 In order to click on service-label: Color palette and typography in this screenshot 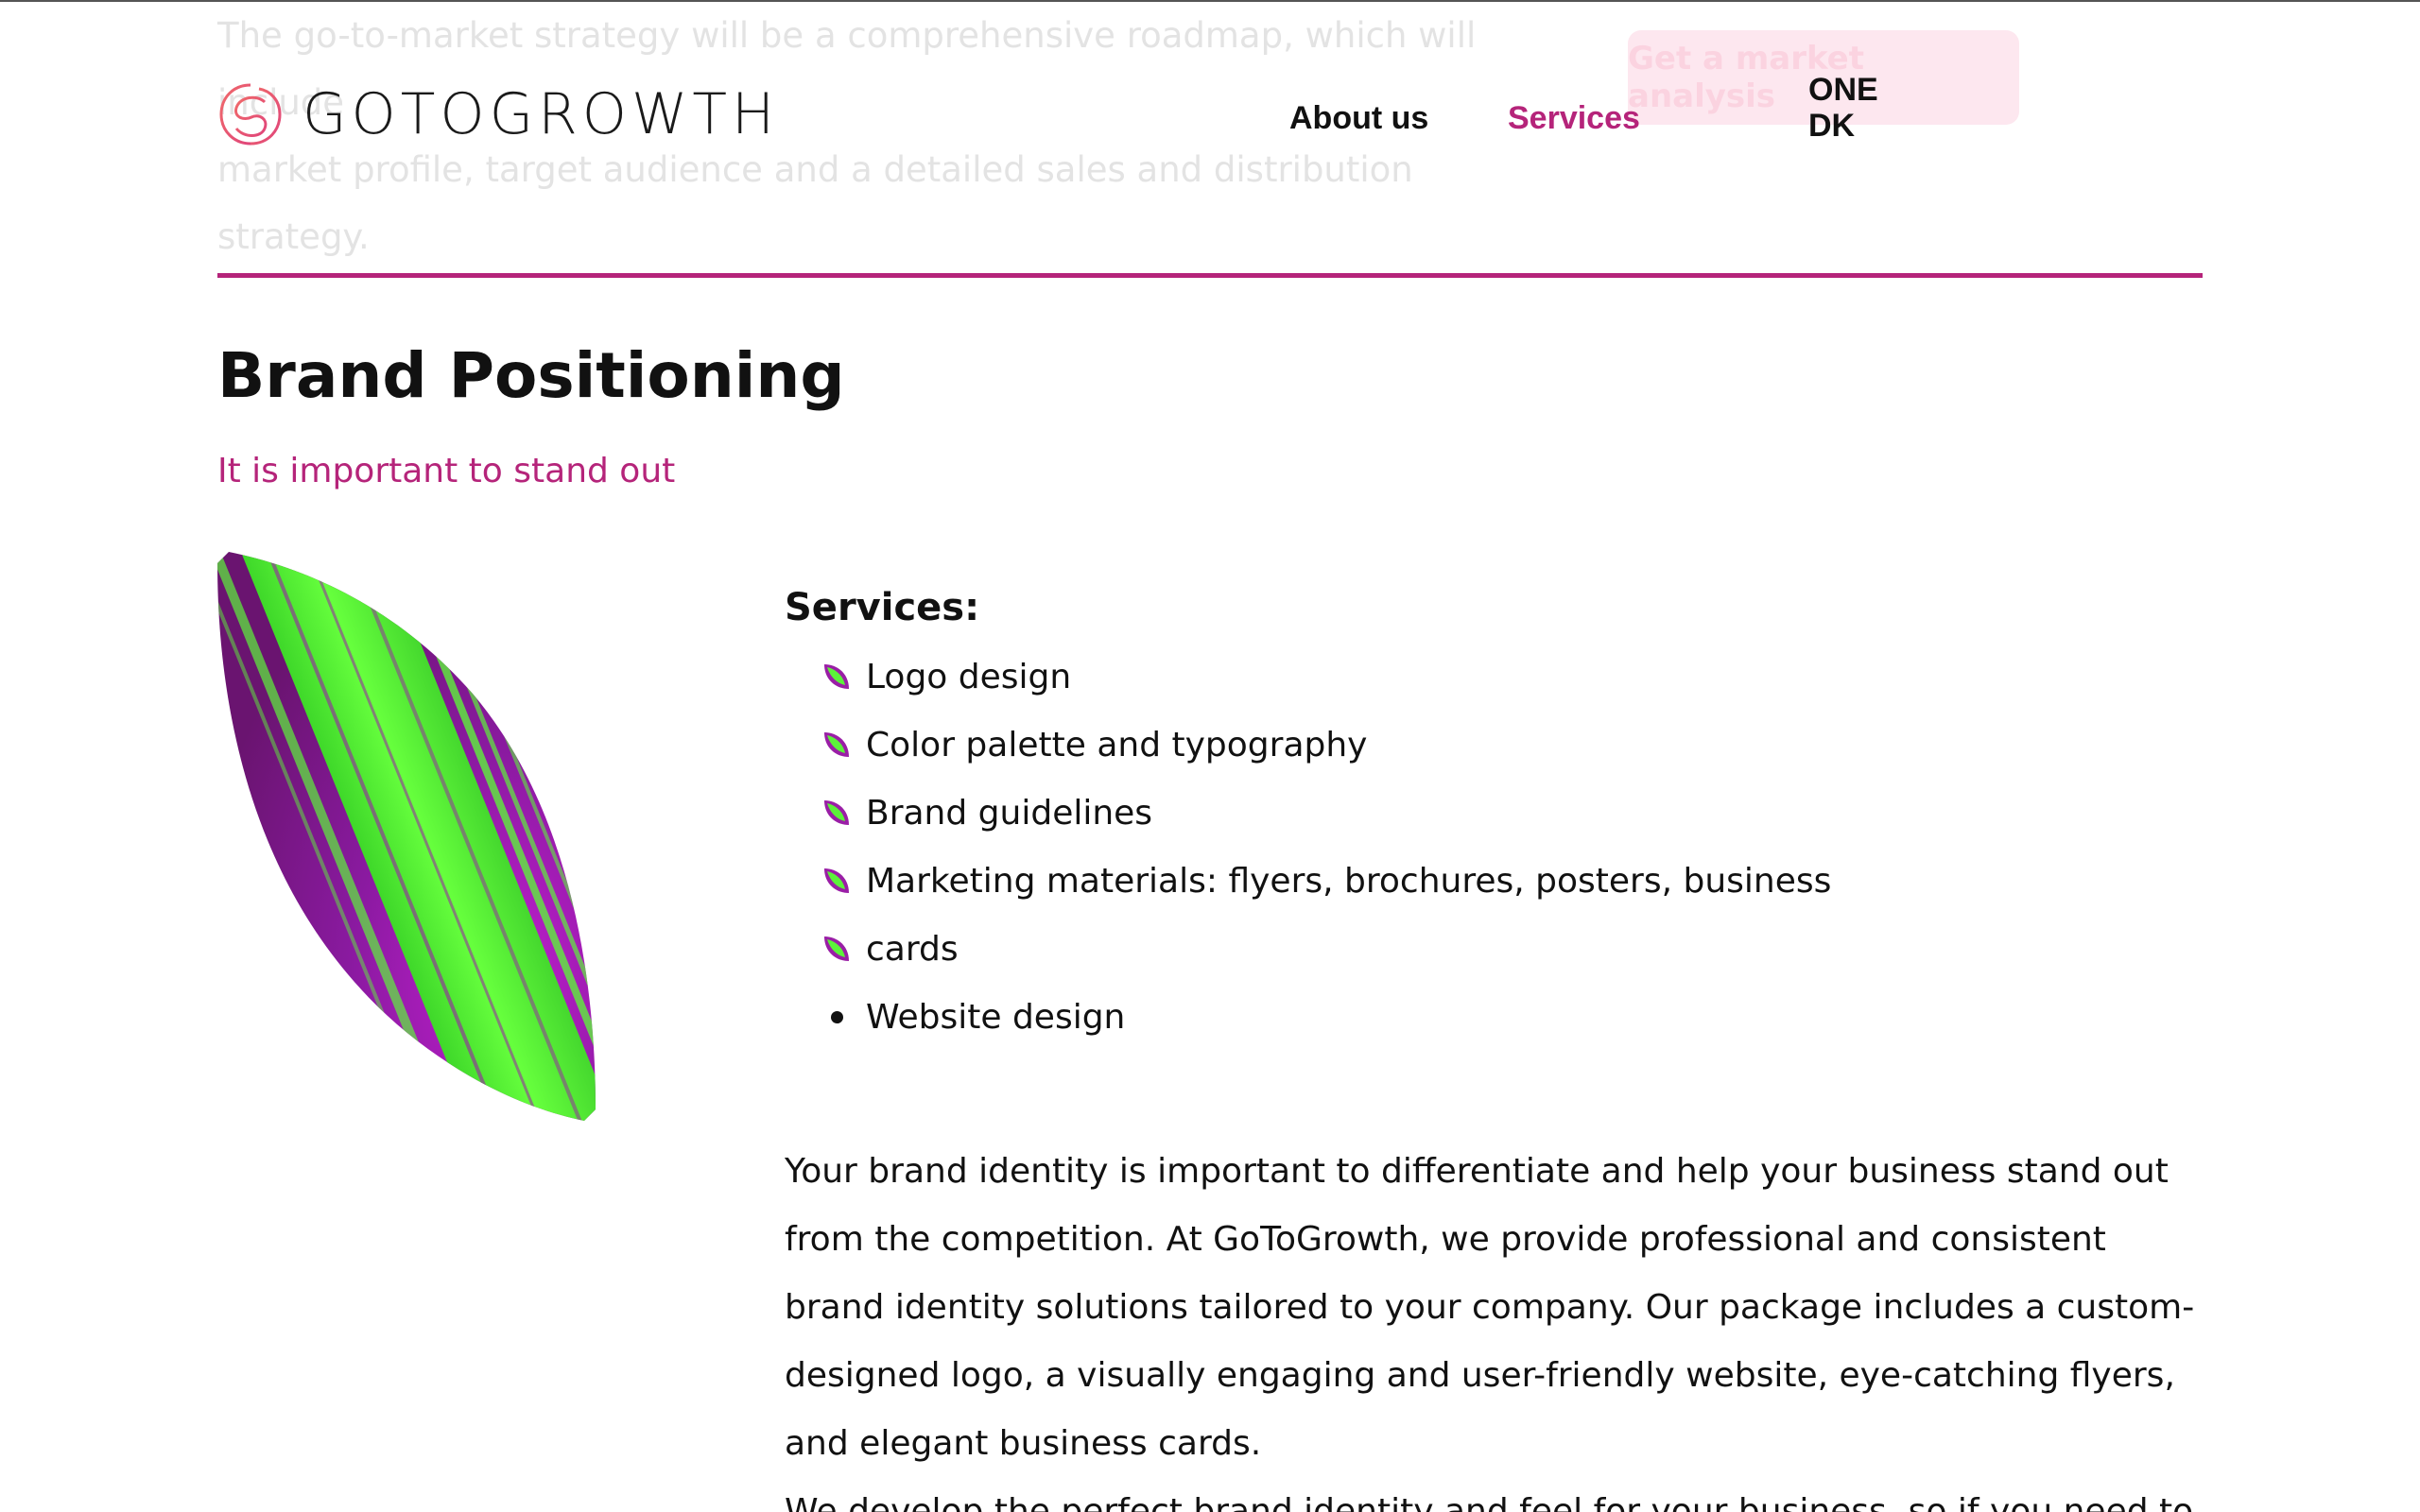, I will do `click(1117, 745)`.